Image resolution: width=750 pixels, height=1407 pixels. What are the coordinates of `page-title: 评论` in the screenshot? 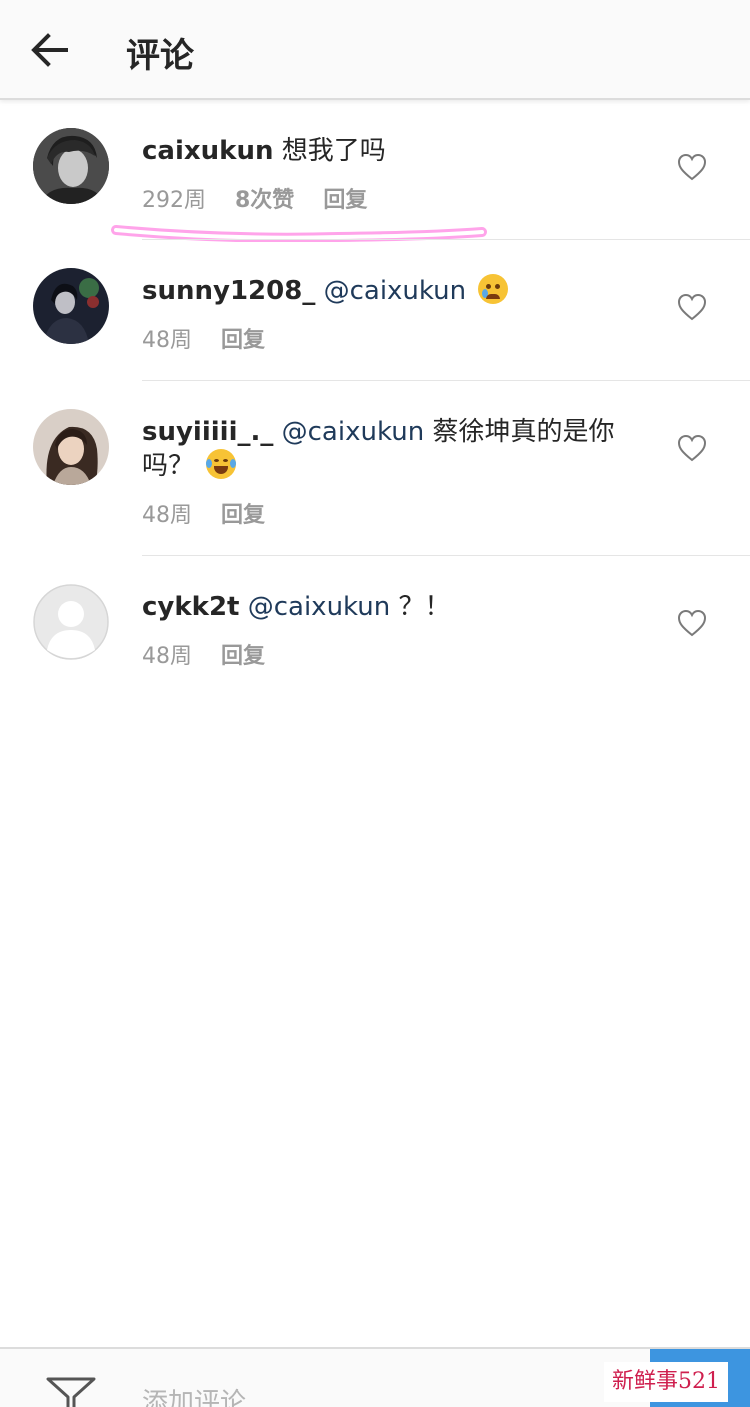 It's located at (160, 56).